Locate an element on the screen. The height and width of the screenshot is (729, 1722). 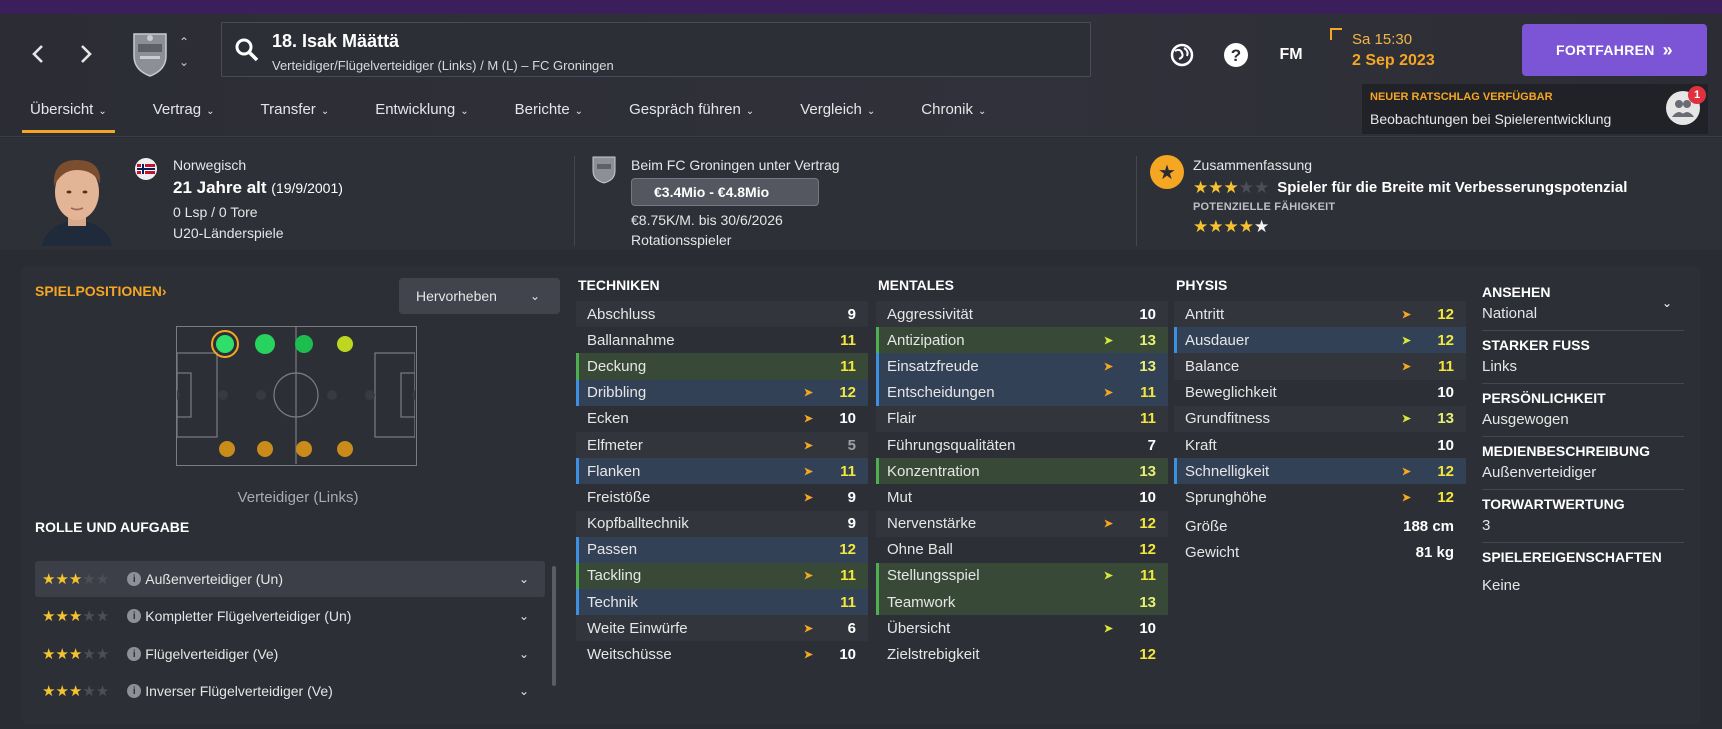
club-switch-arrows: ⌃ ⌄ is located at coordinates (184, 54).